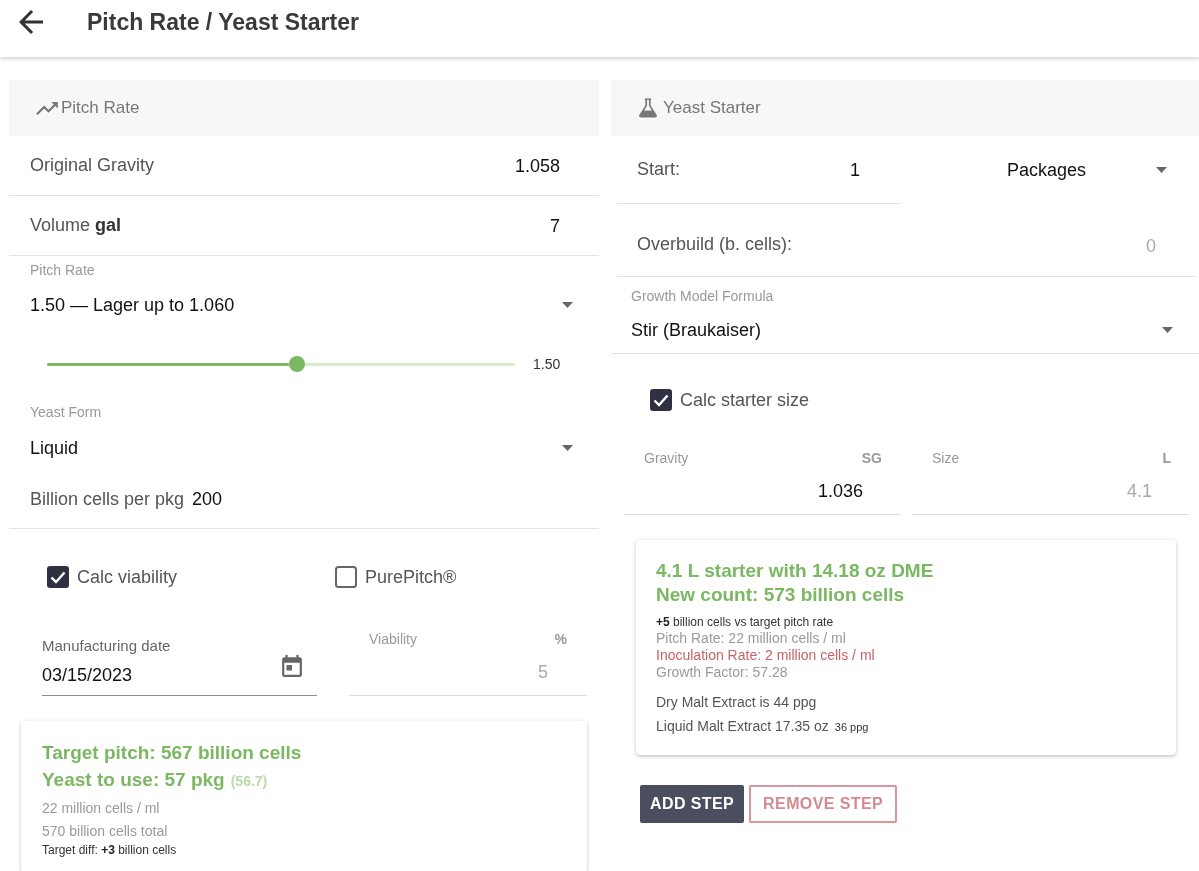 This screenshot has height=871, width=1199. I want to click on unit-select: Packages, so click(1087, 170).